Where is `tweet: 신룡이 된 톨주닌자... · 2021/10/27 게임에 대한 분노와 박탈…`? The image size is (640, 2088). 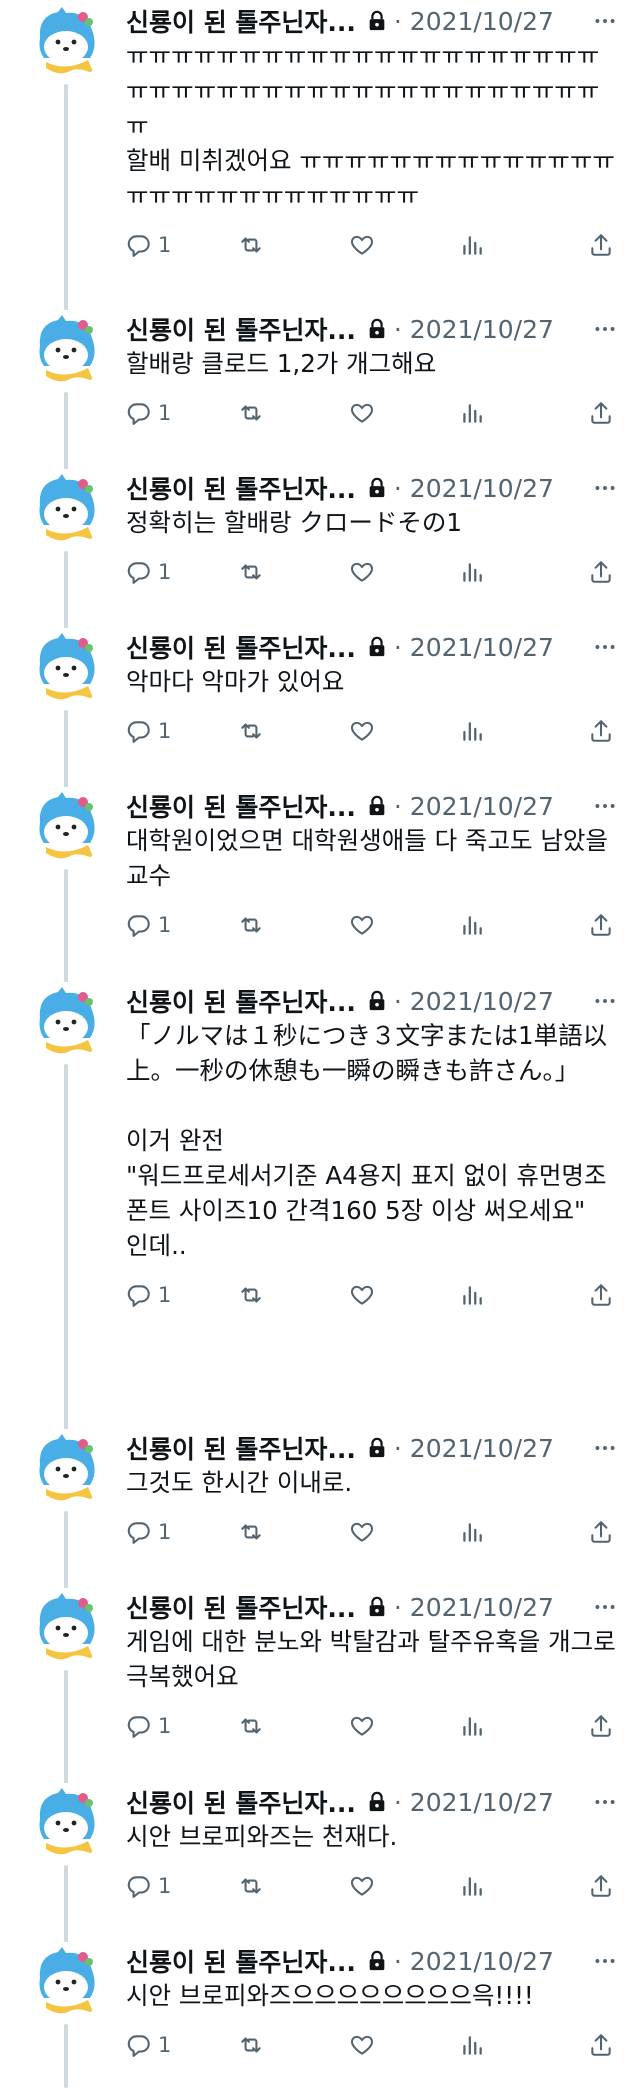
tweet: 신룡이 된 톨주닌자... · 2021/10/27 게임에 대한 분노와 박탈… is located at coordinates (320, 1686).